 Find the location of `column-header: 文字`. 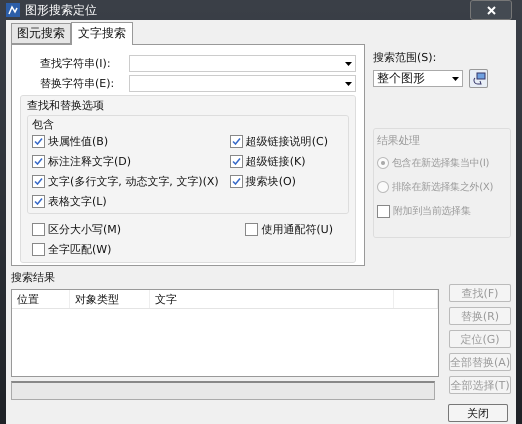

column-header: 文字 is located at coordinates (272, 299).